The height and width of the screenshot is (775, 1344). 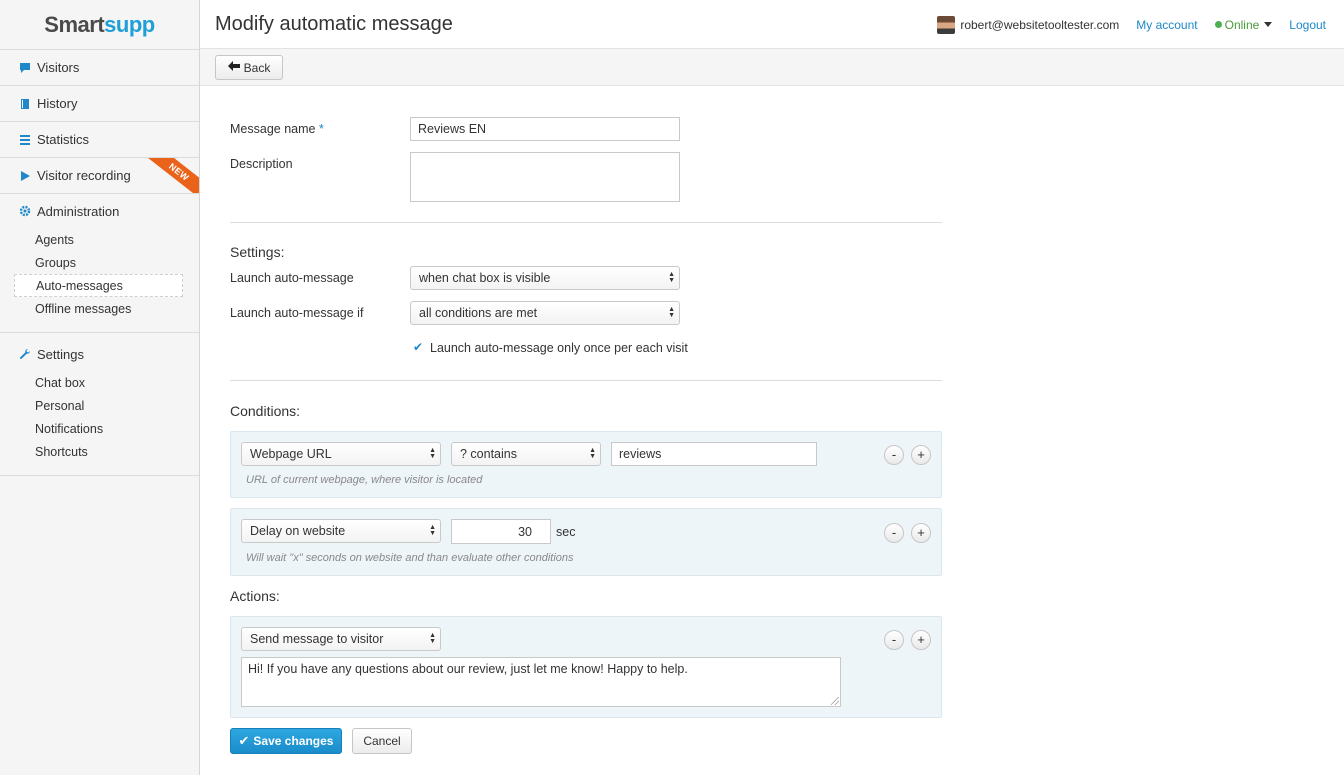 What do you see at coordinates (501, 531) in the screenshot?
I see `delay-seconds-input: 30` at bounding box center [501, 531].